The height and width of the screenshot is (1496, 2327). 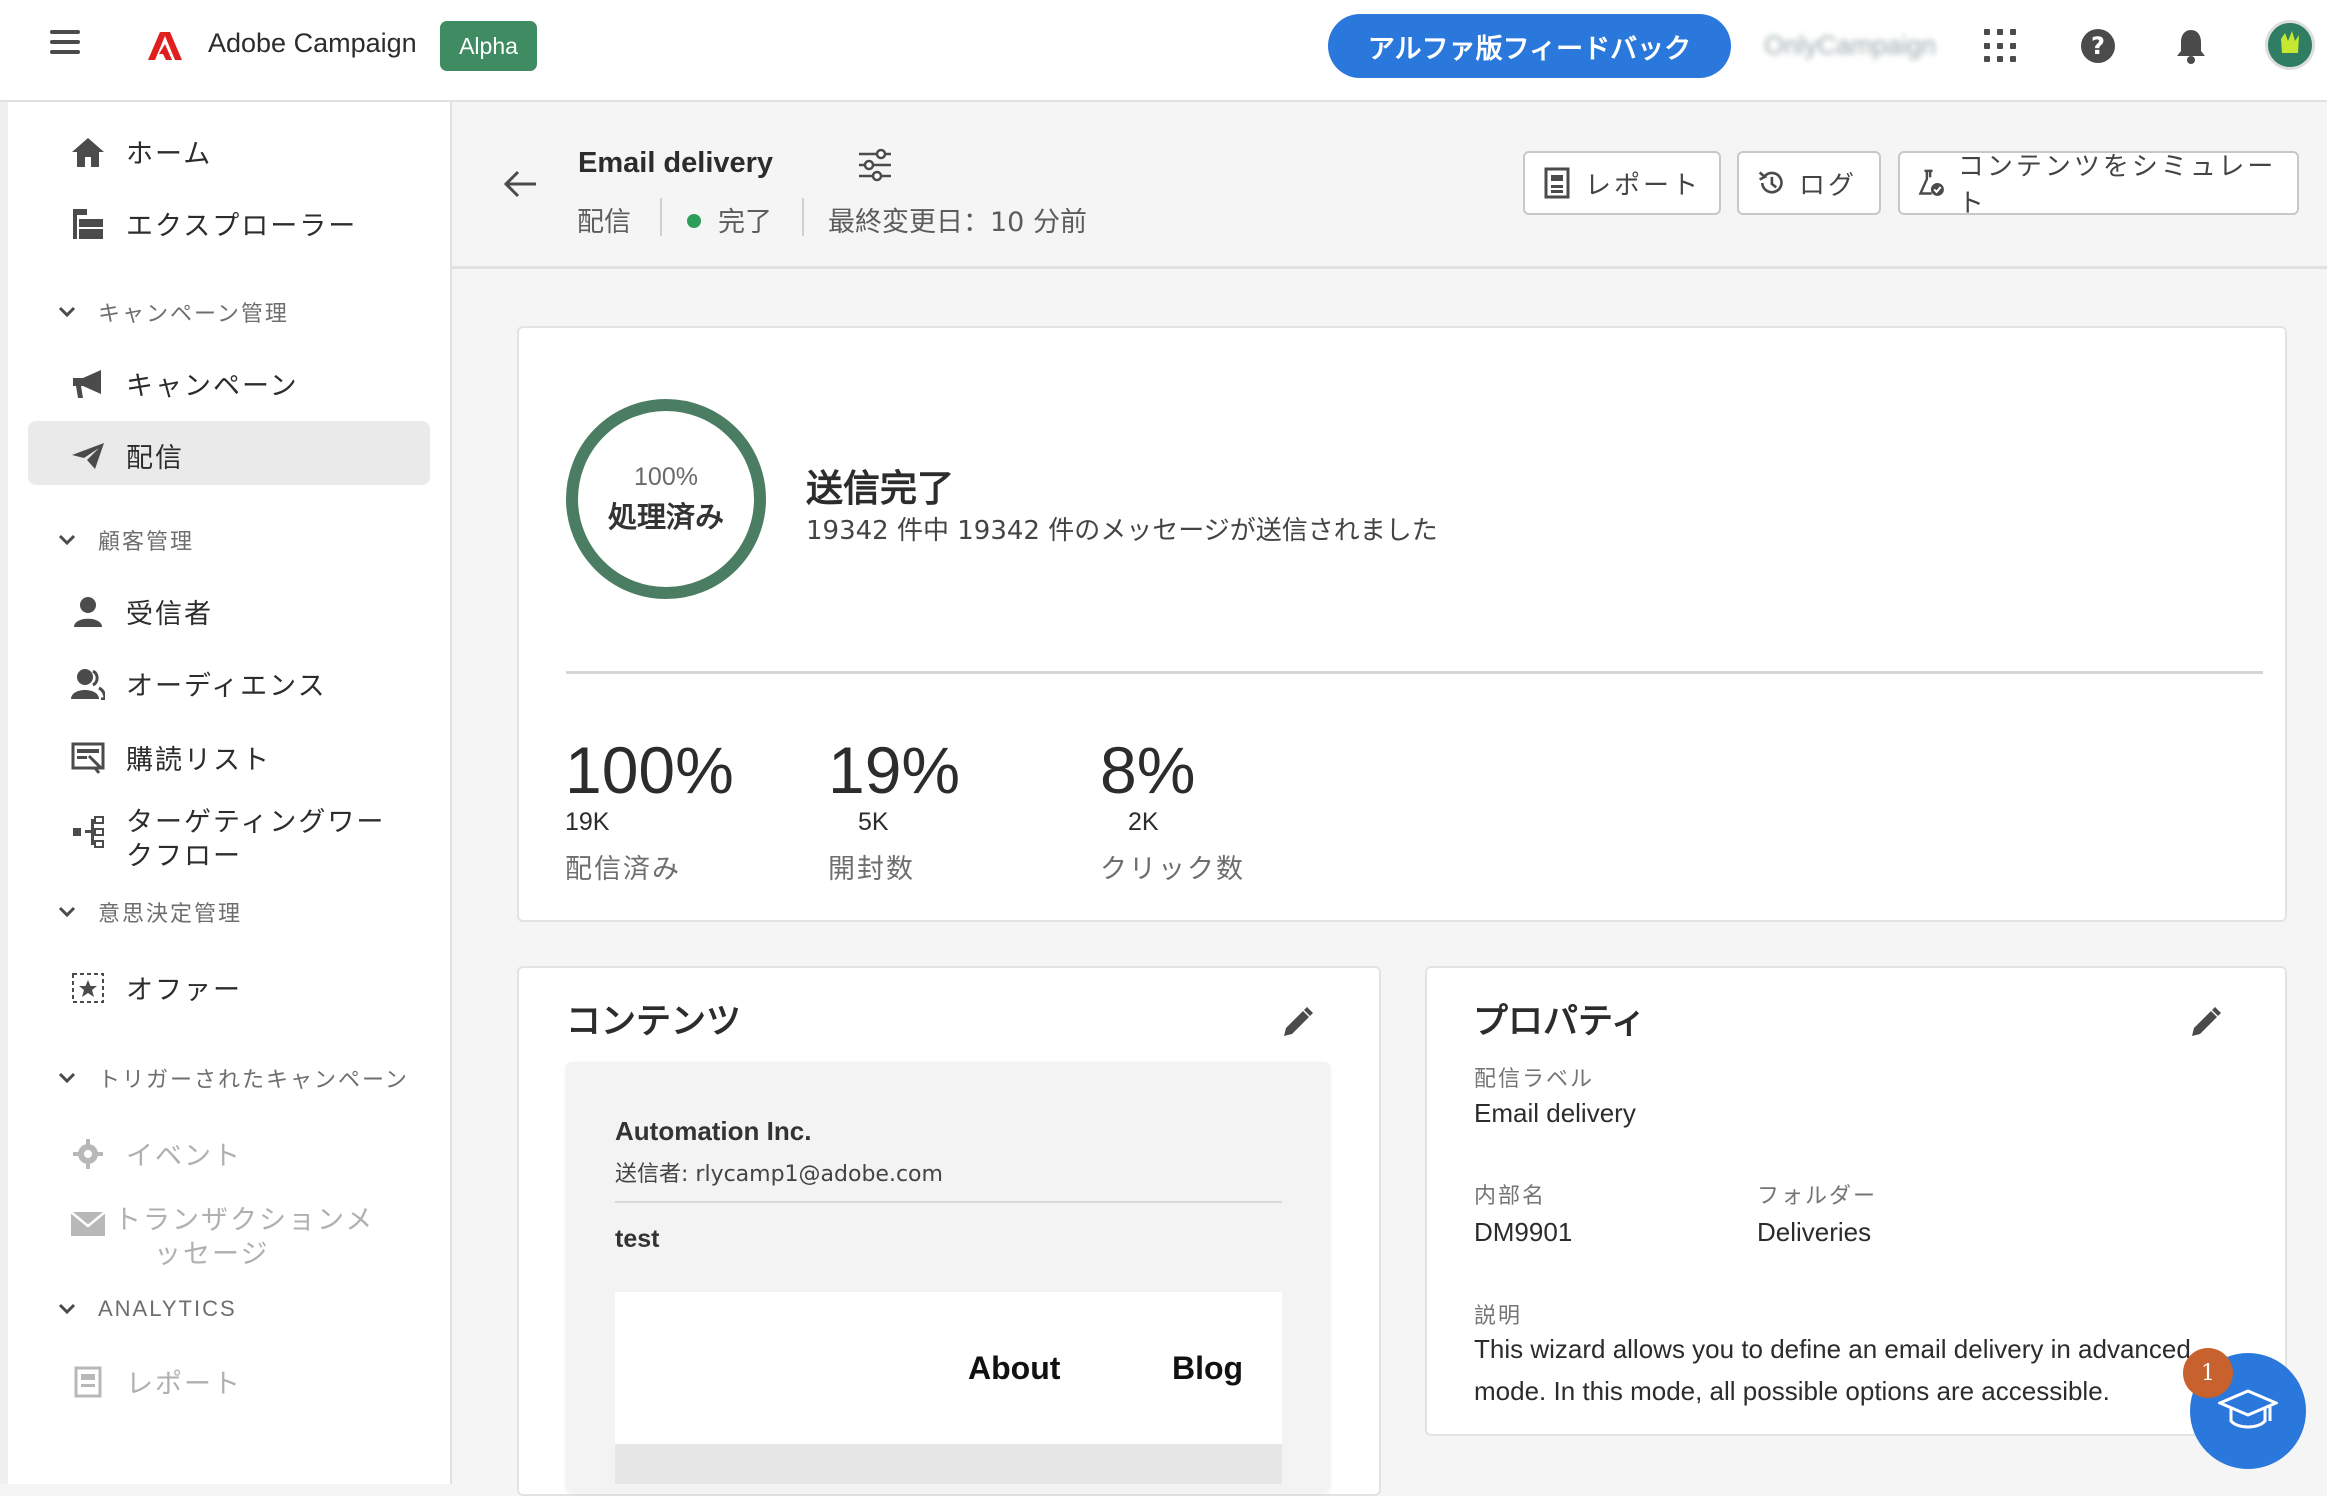 What do you see at coordinates (253, 1080) in the screenshot?
I see `section-label: トリガーされたキャンペーン` at bounding box center [253, 1080].